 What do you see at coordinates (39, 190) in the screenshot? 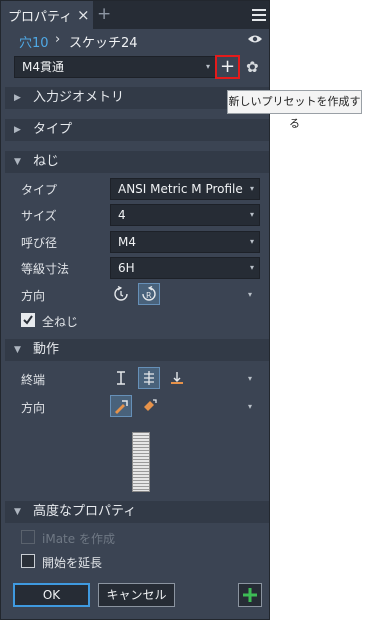
I see `thread-type-label: タイプ` at bounding box center [39, 190].